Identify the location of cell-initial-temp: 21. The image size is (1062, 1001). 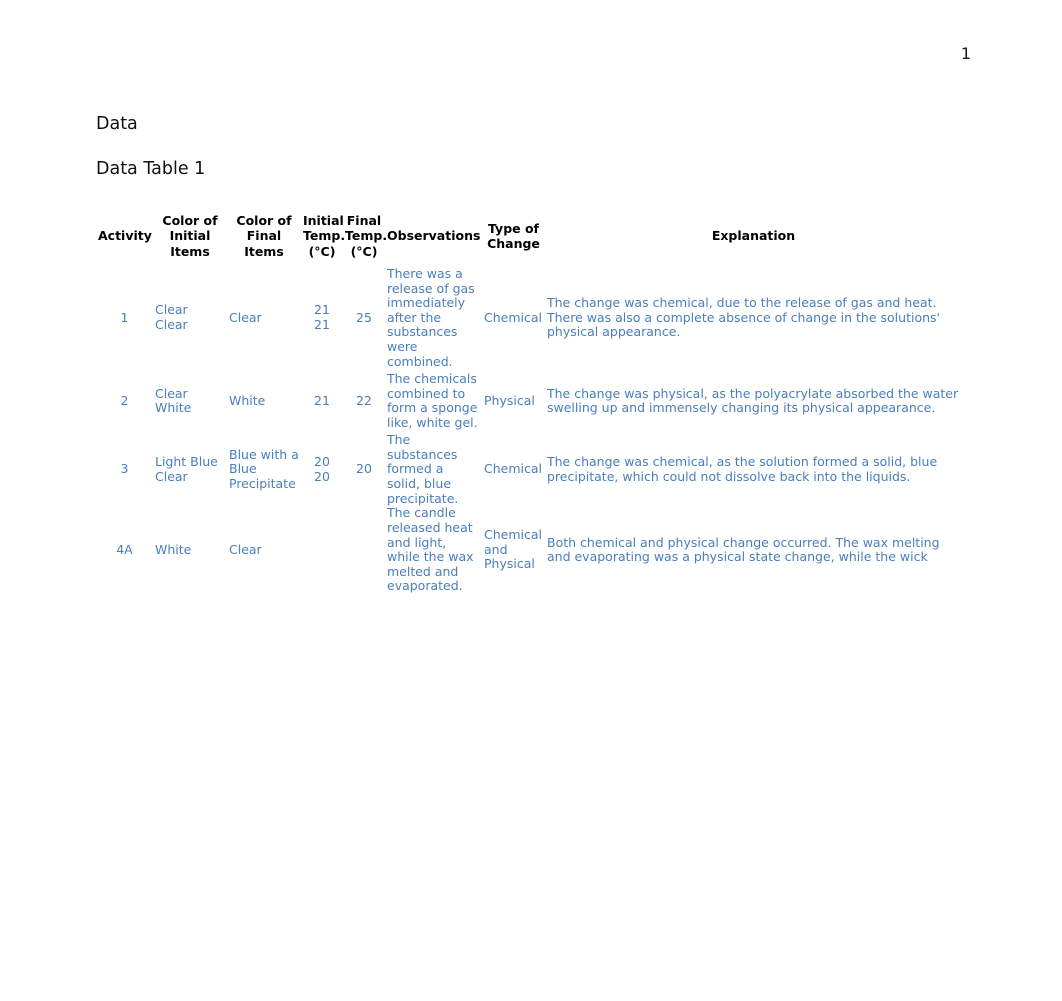
(322, 400).